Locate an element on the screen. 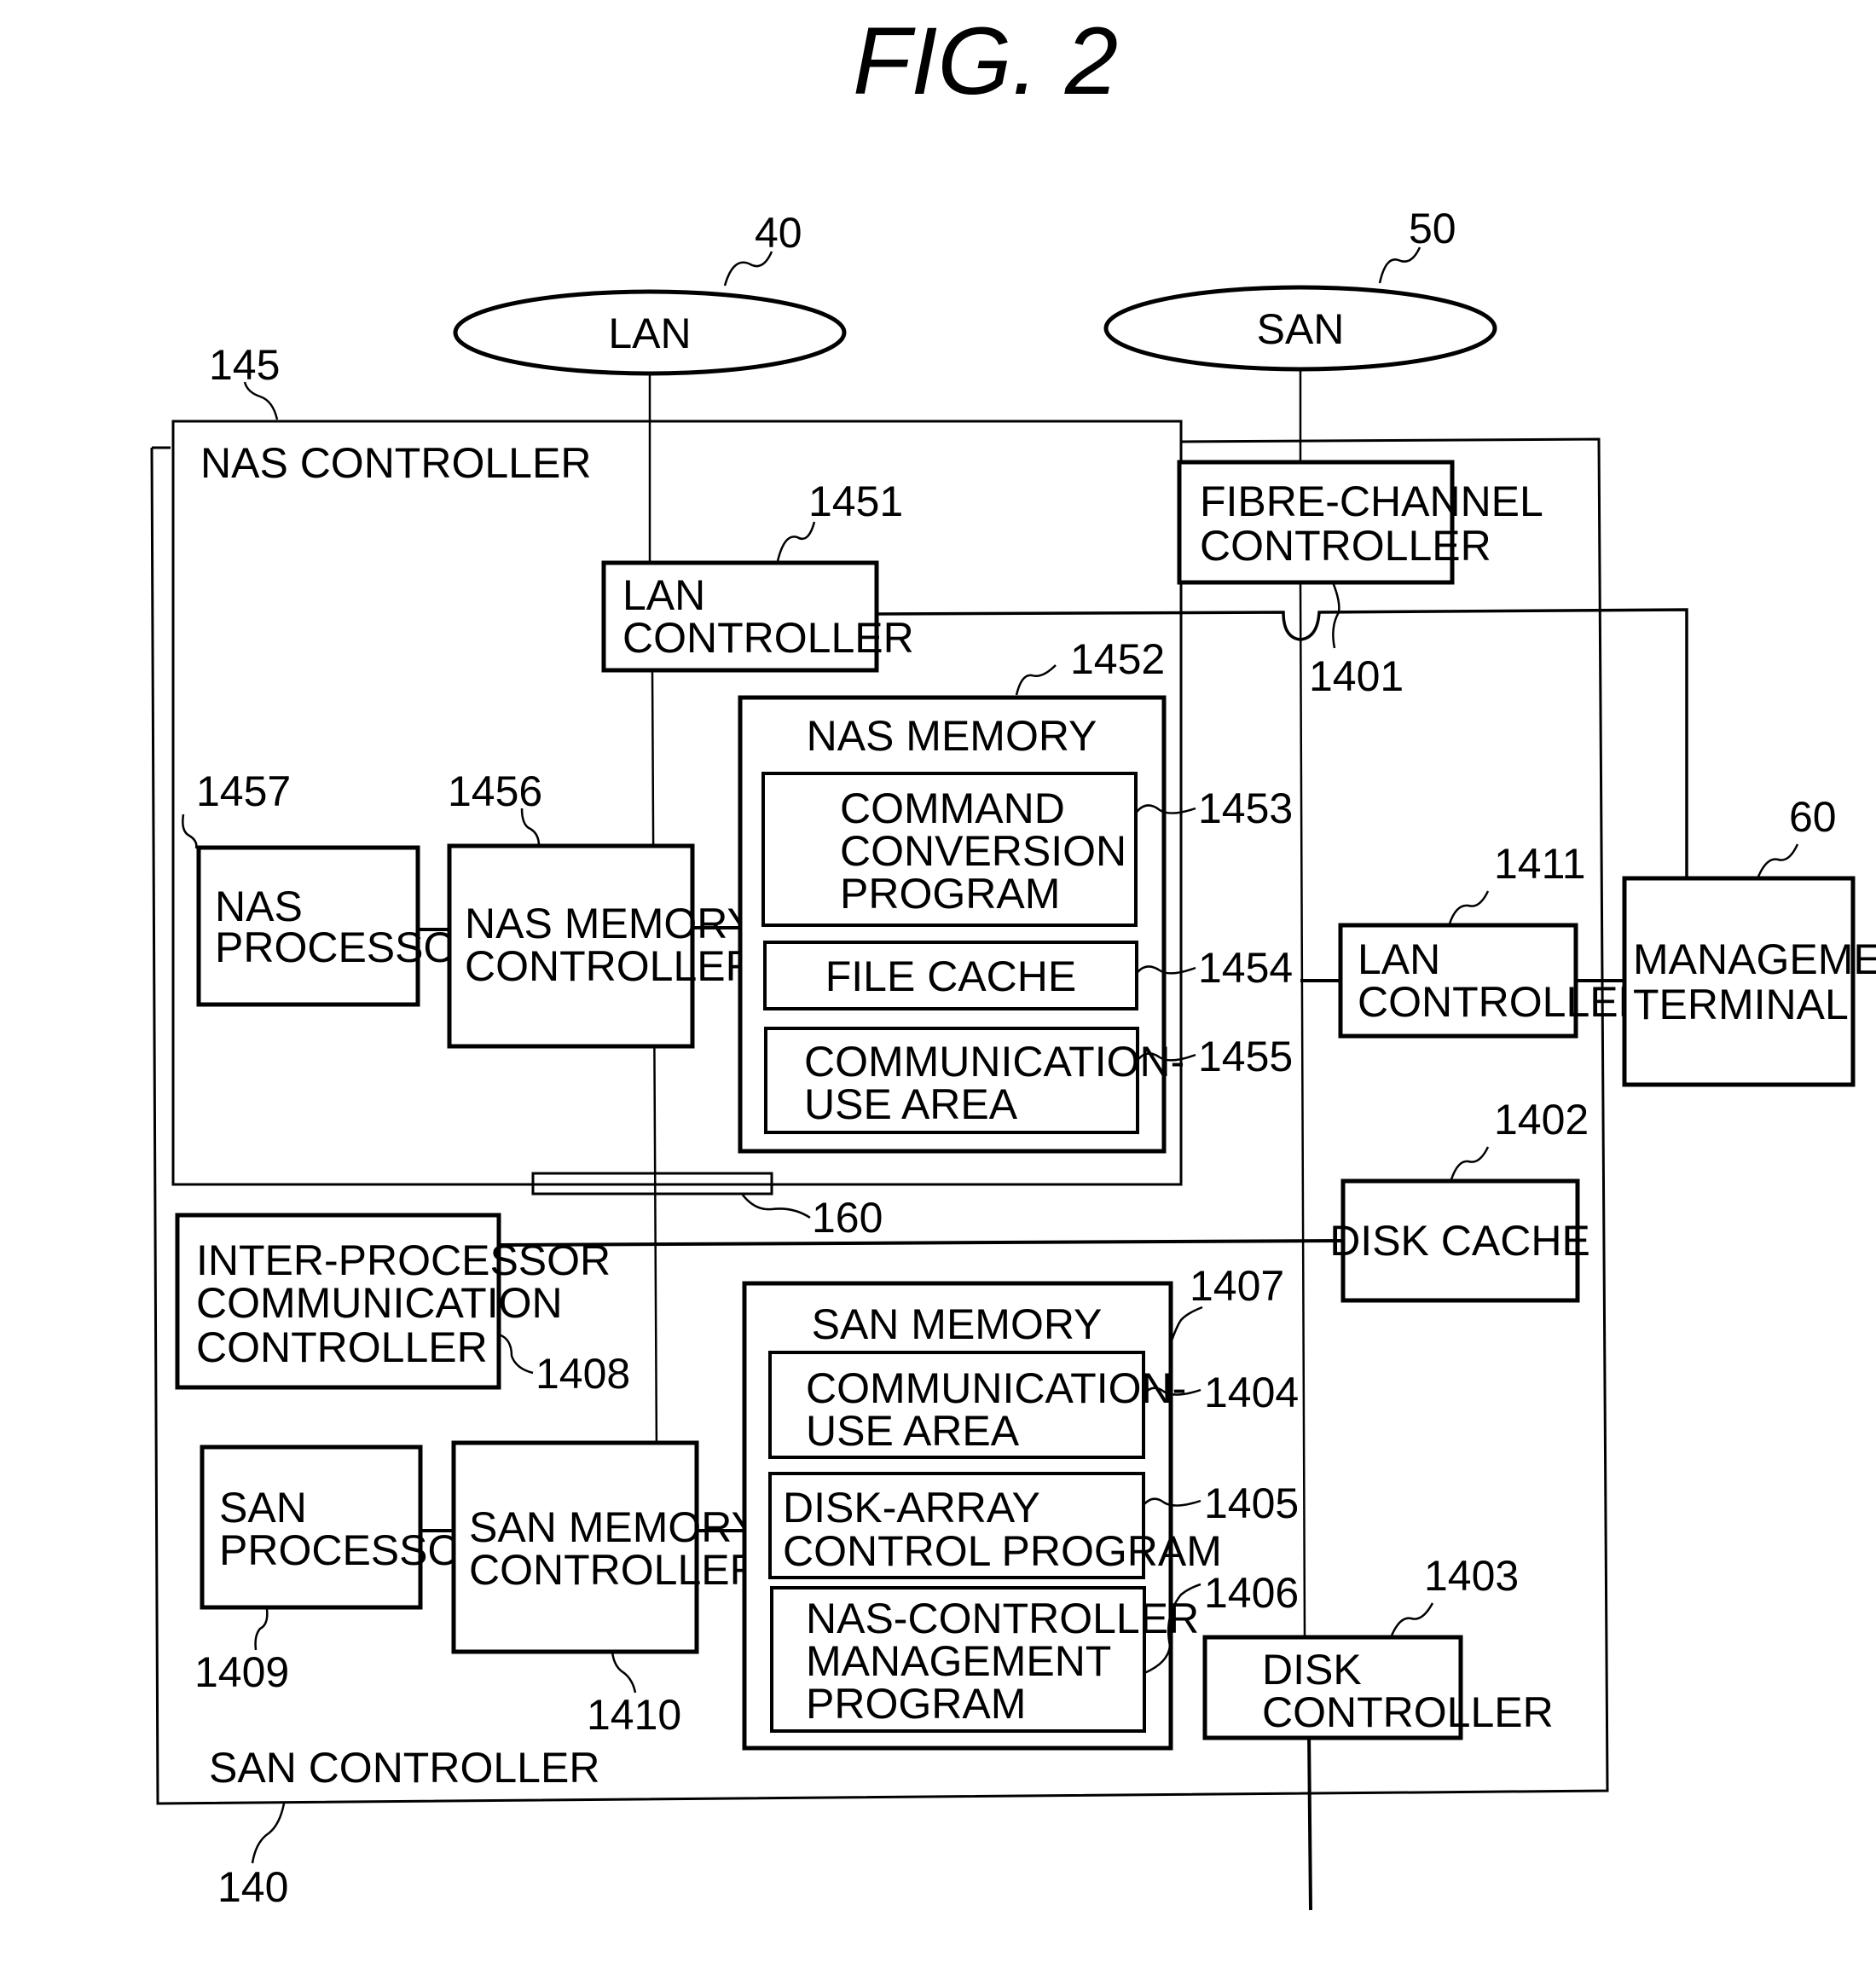  nas-memory-item-command-conversion: COMMAND CONVERSION PROGRAM is located at coordinates (949, 850).